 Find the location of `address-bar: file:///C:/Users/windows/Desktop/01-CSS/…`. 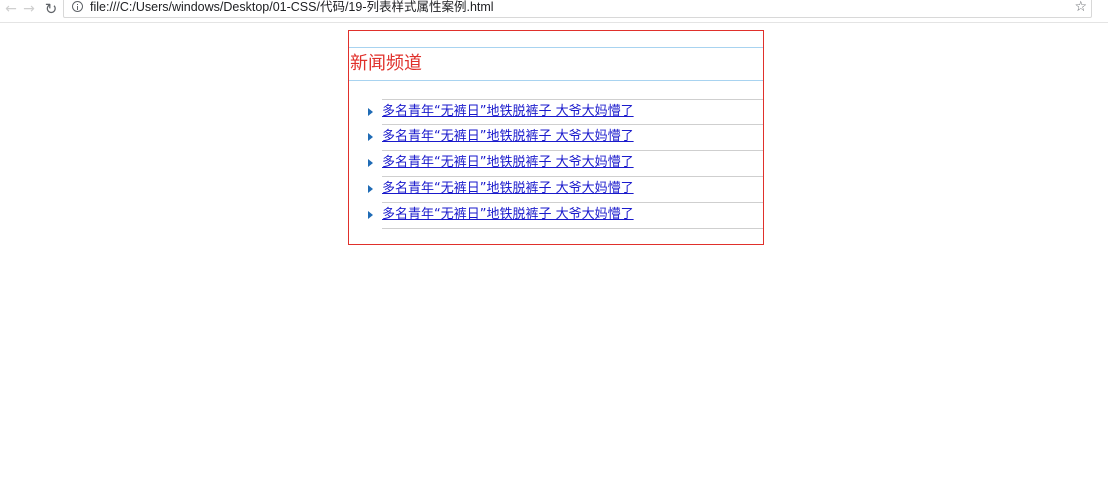

address-bar: file:///C:/Users/windows/Desktop/01-CSS/… is located at coordinates (577, 9).